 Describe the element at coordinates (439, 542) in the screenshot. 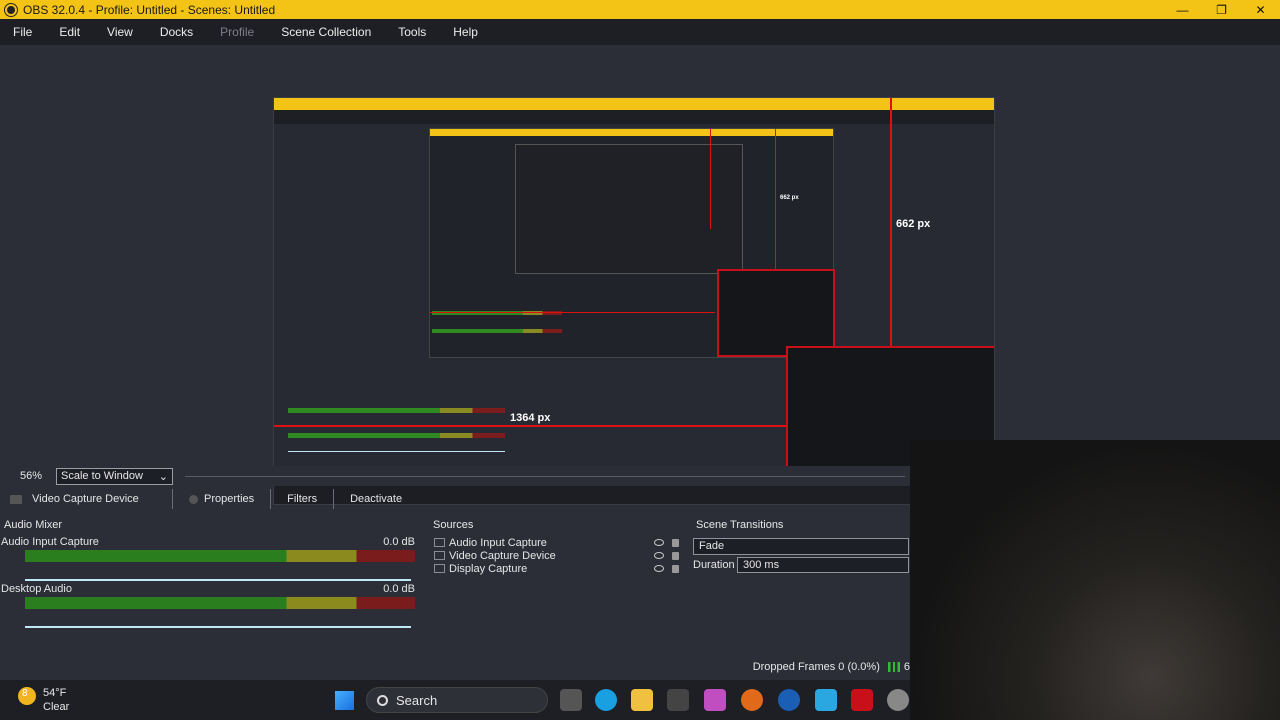

I see `mic-icon` at that location.